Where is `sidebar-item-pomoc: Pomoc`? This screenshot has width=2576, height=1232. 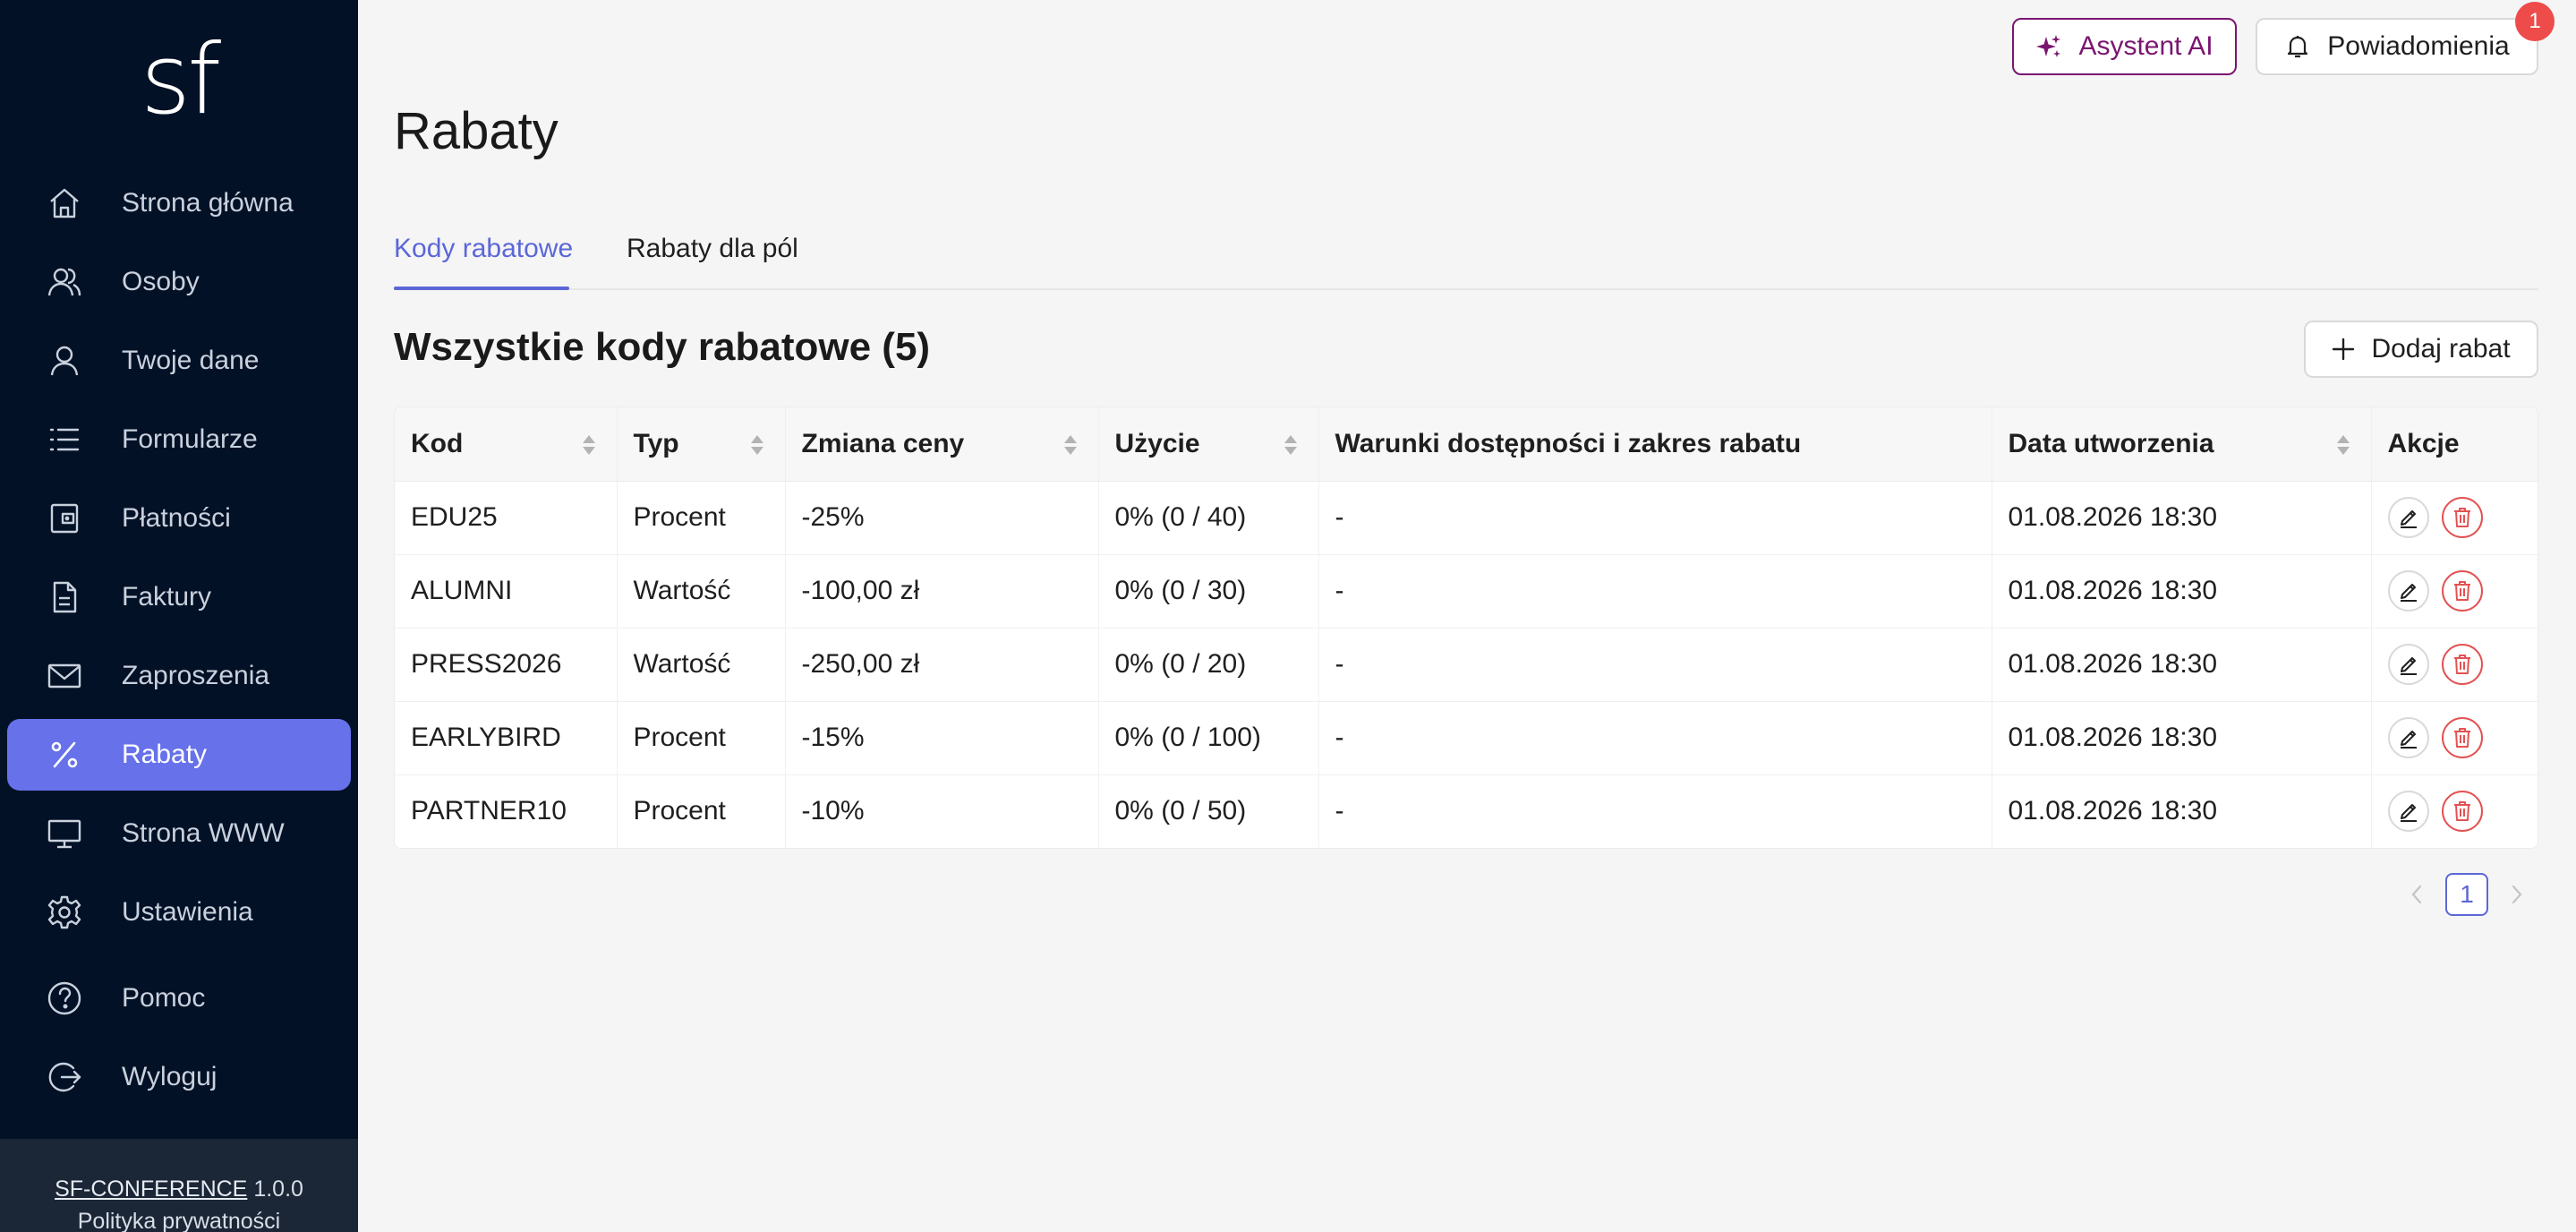
sidebar-item-pomoc: Pomoc is located at coordinates (179, 998).